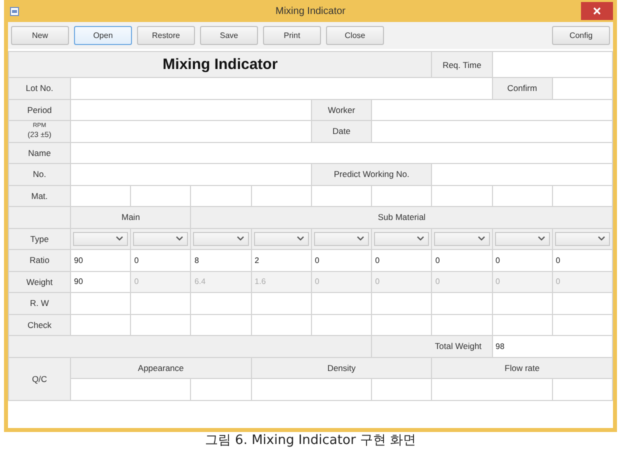 Image resolution: width=621 pixels, height=450 pixels. What do you see at coordinates (401, 217) in the screenshot?
I see `column-header: Sub Material` at bounding box center [401, 217].